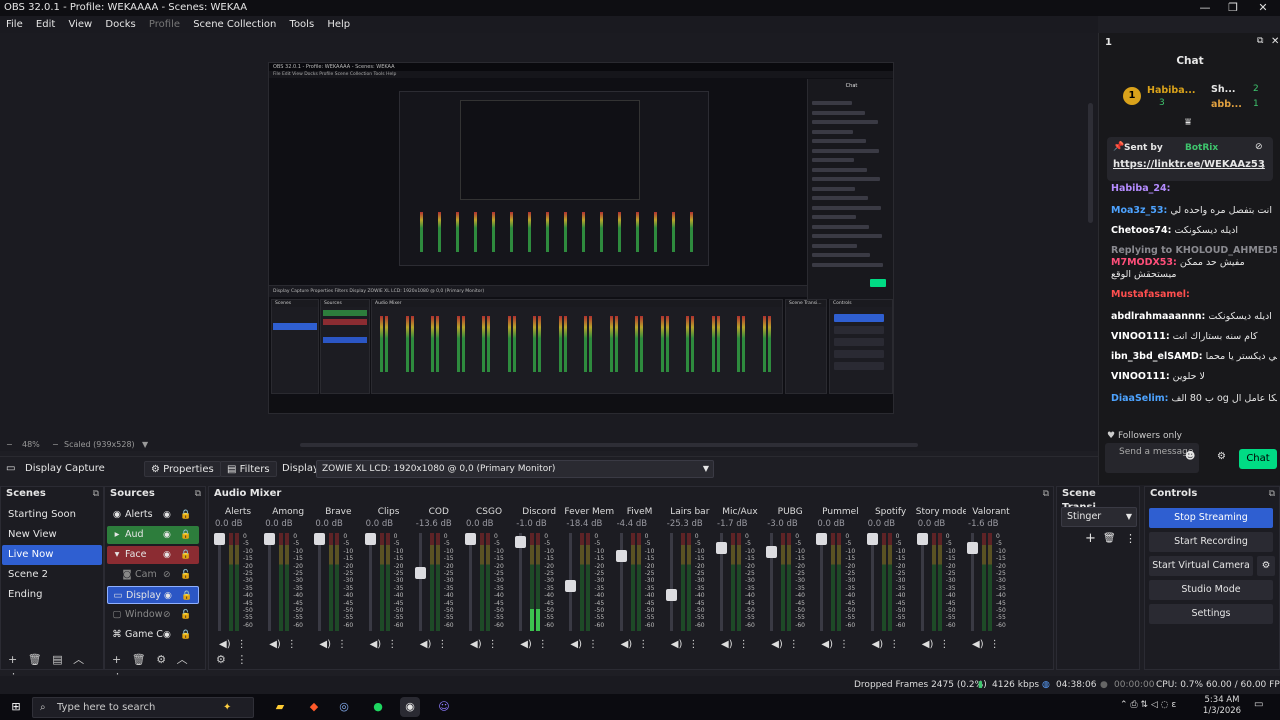 This screenshot has height=720, width=1280. I want to click on scene-item-new-view: New View, so click(52, 535).